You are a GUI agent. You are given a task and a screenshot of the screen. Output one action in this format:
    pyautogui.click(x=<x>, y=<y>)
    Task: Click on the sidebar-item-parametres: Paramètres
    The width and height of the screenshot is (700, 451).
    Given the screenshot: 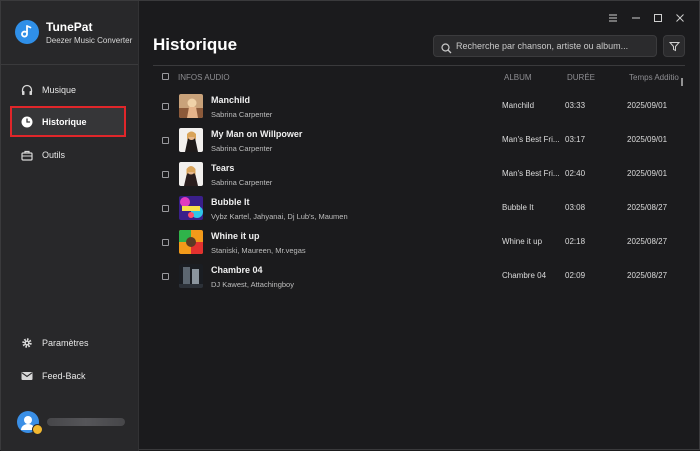 What is the action you would take?
    pyautogui.click(x=68, y=342)
    